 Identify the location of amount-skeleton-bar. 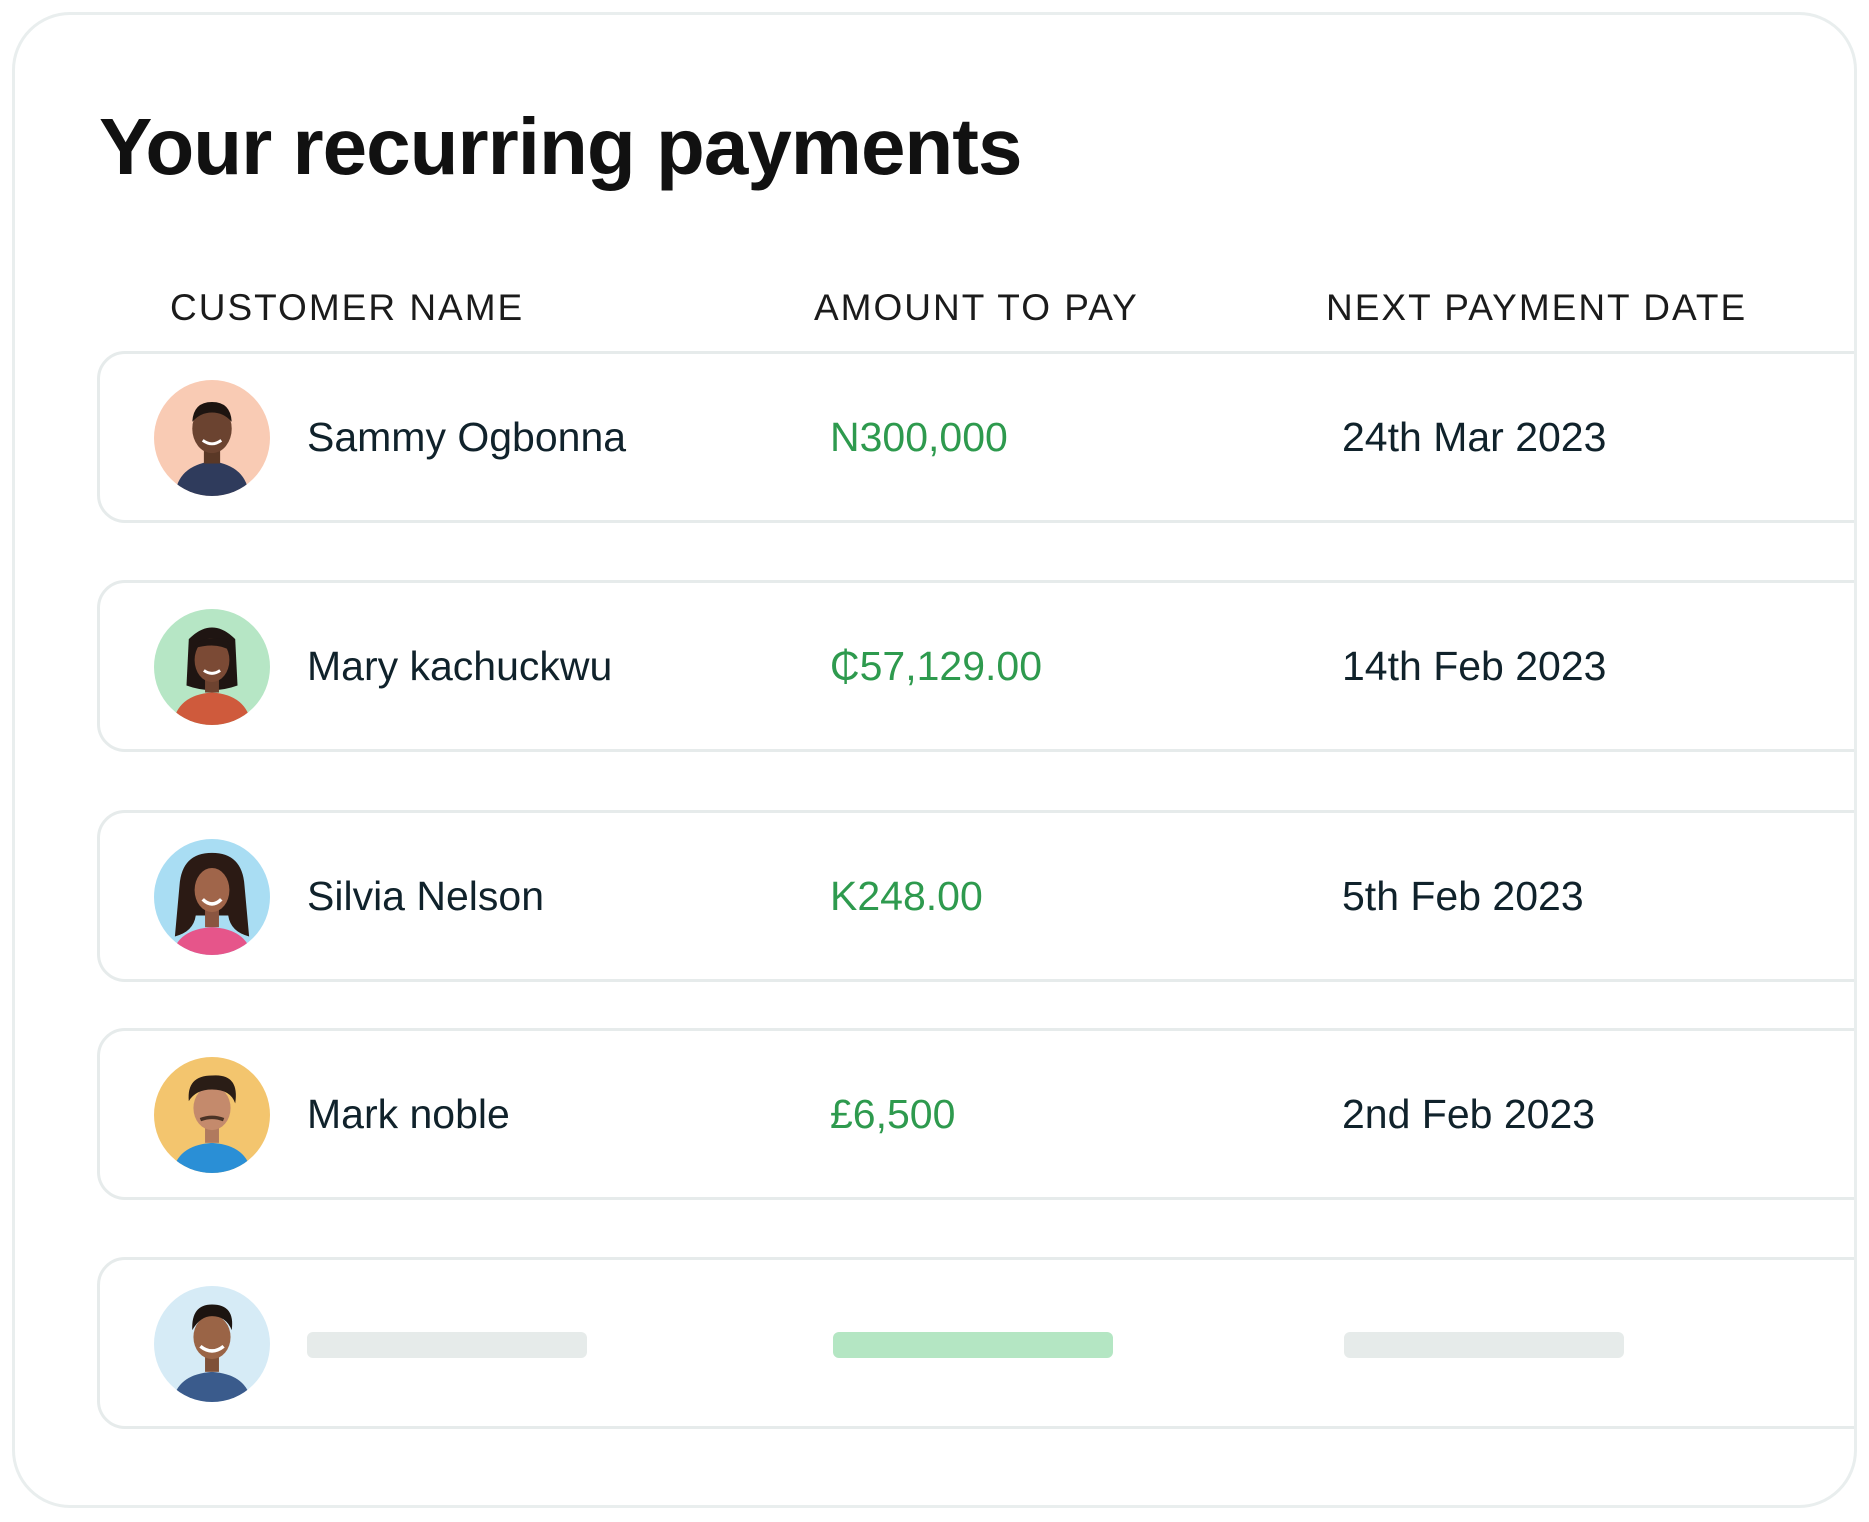
(973, 1345).